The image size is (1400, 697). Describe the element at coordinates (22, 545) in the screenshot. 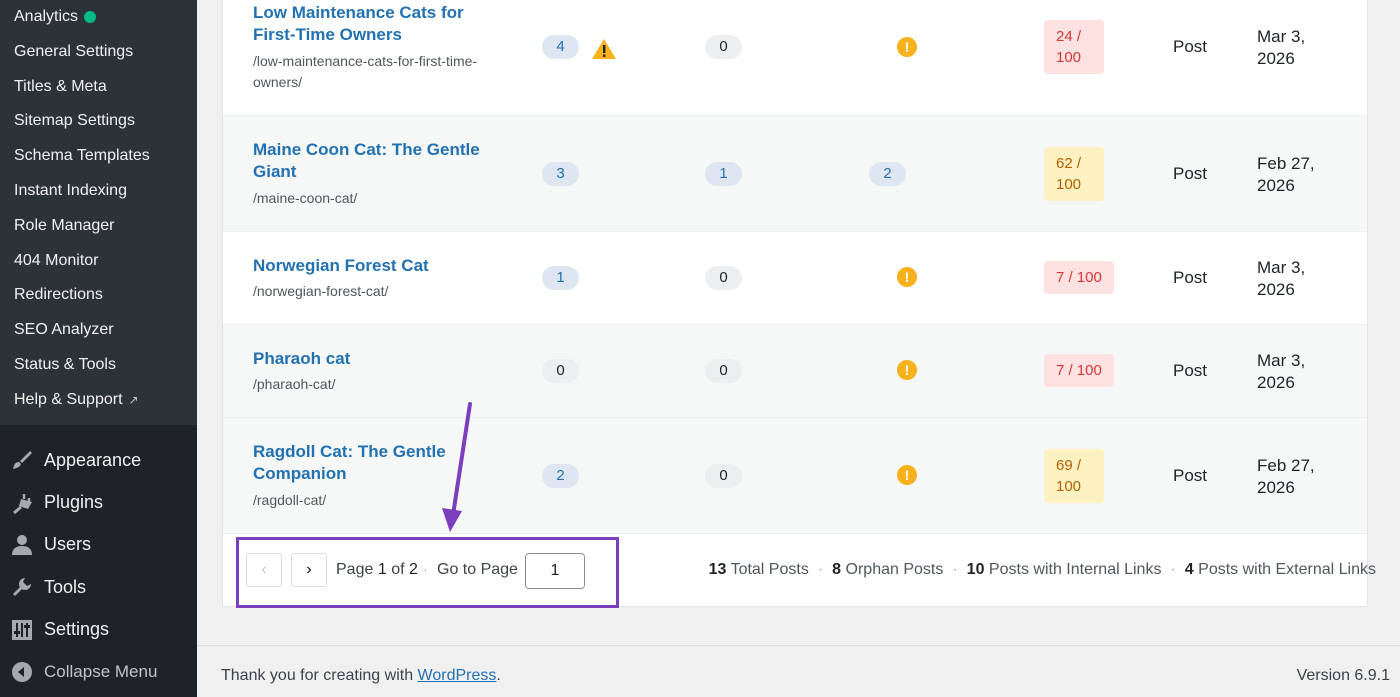

I see `user-icon` at that location.